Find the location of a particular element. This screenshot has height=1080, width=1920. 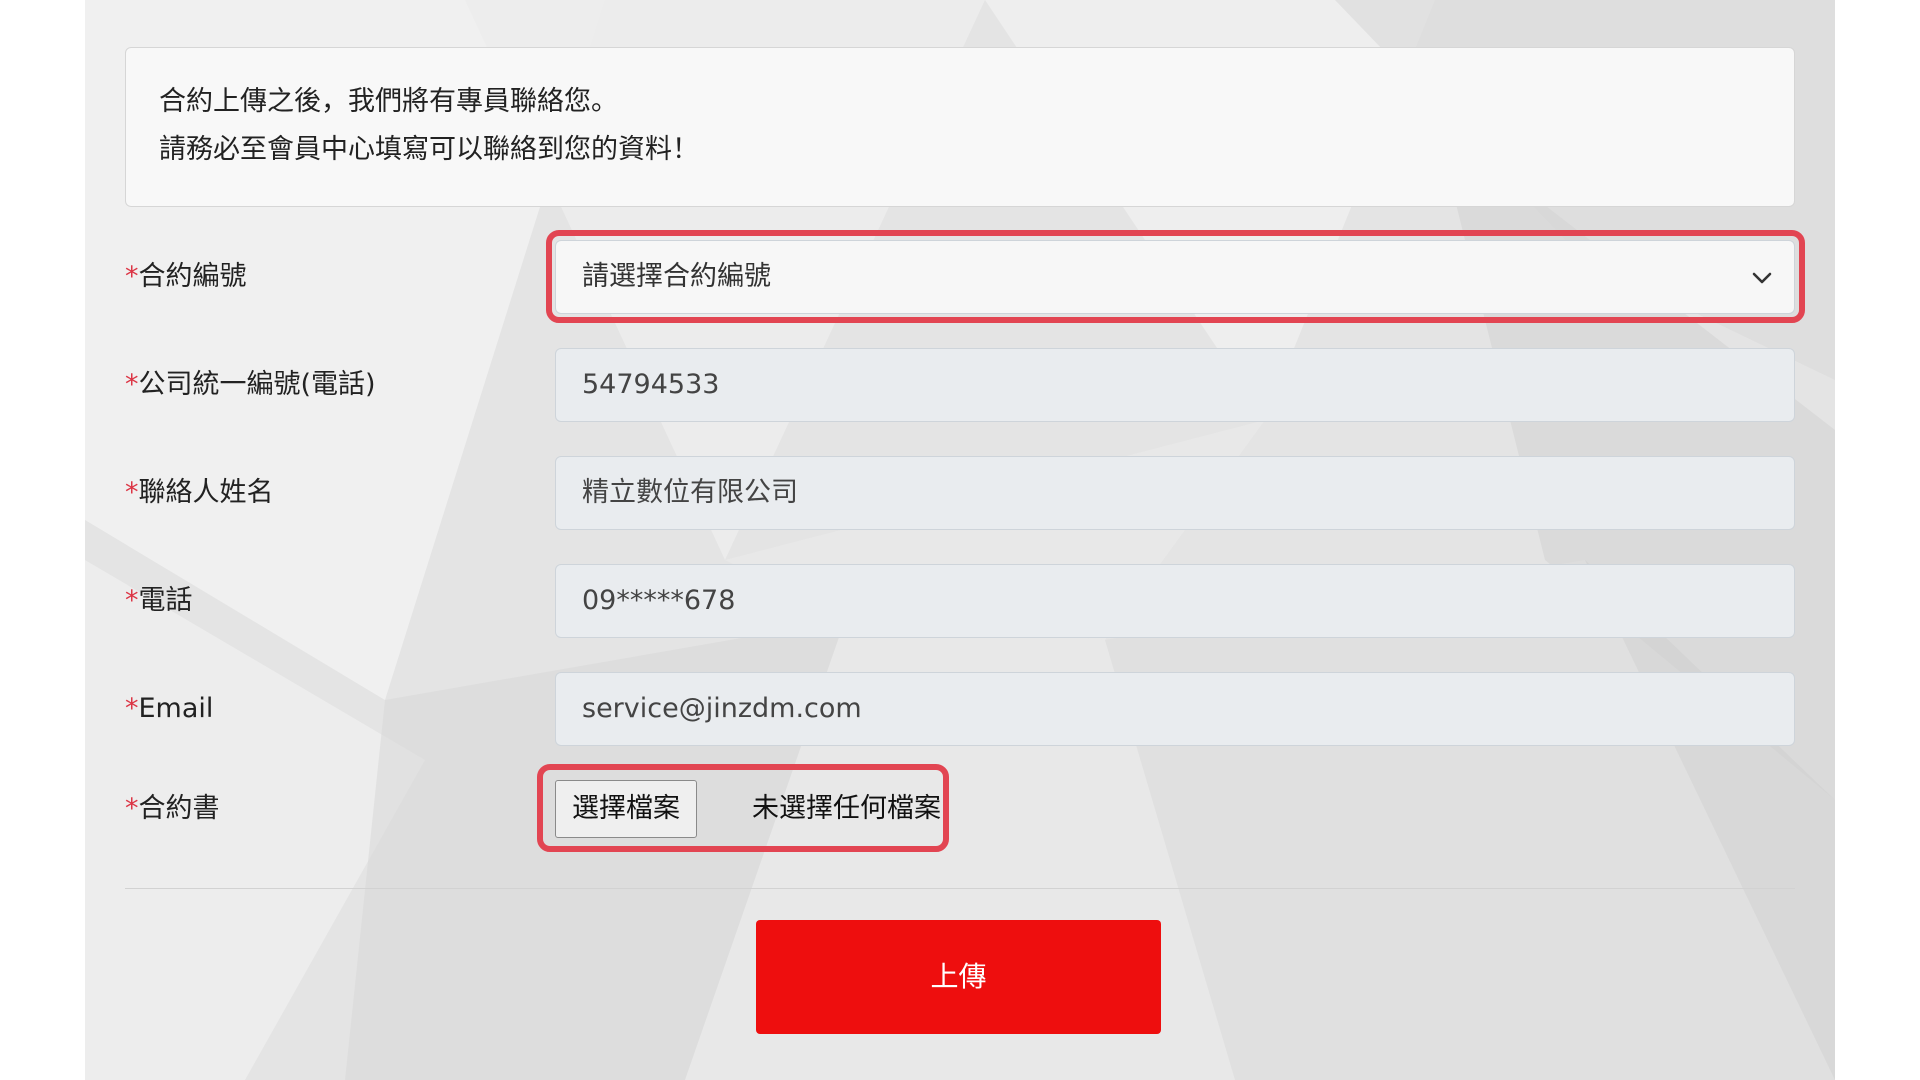

contract-file-label: *合約書 is located at coordinates (172, 809).